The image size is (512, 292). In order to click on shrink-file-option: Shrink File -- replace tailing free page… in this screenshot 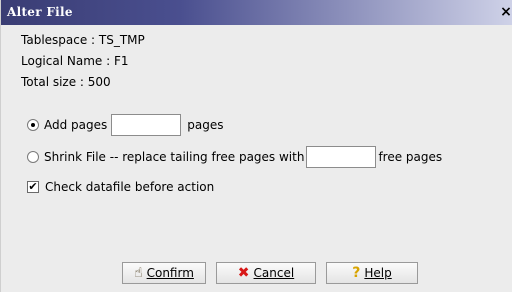, I will do `click(234, 157)`.